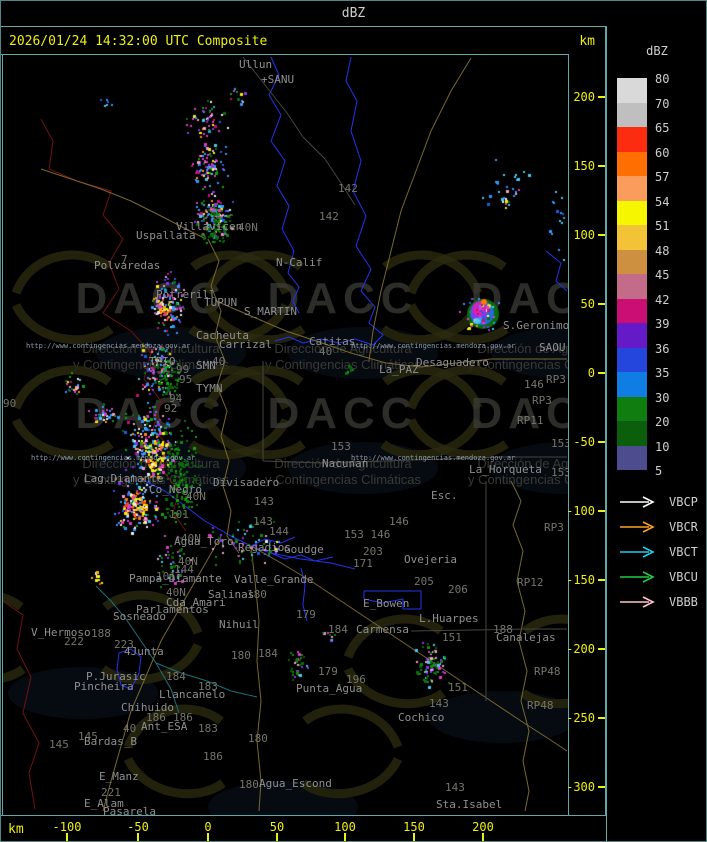 The image size is (707, 842). I want to click on map-label: Nihuil, so click(239, 624).